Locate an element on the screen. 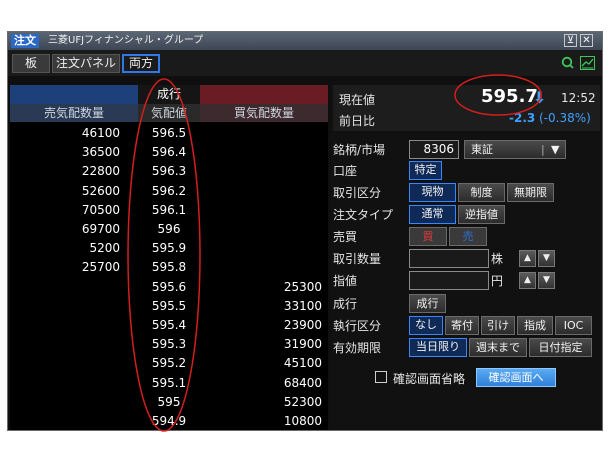 This screenshot has width=615, height=461. price-down-icon: ▼ is located at coordinates (546, 280).